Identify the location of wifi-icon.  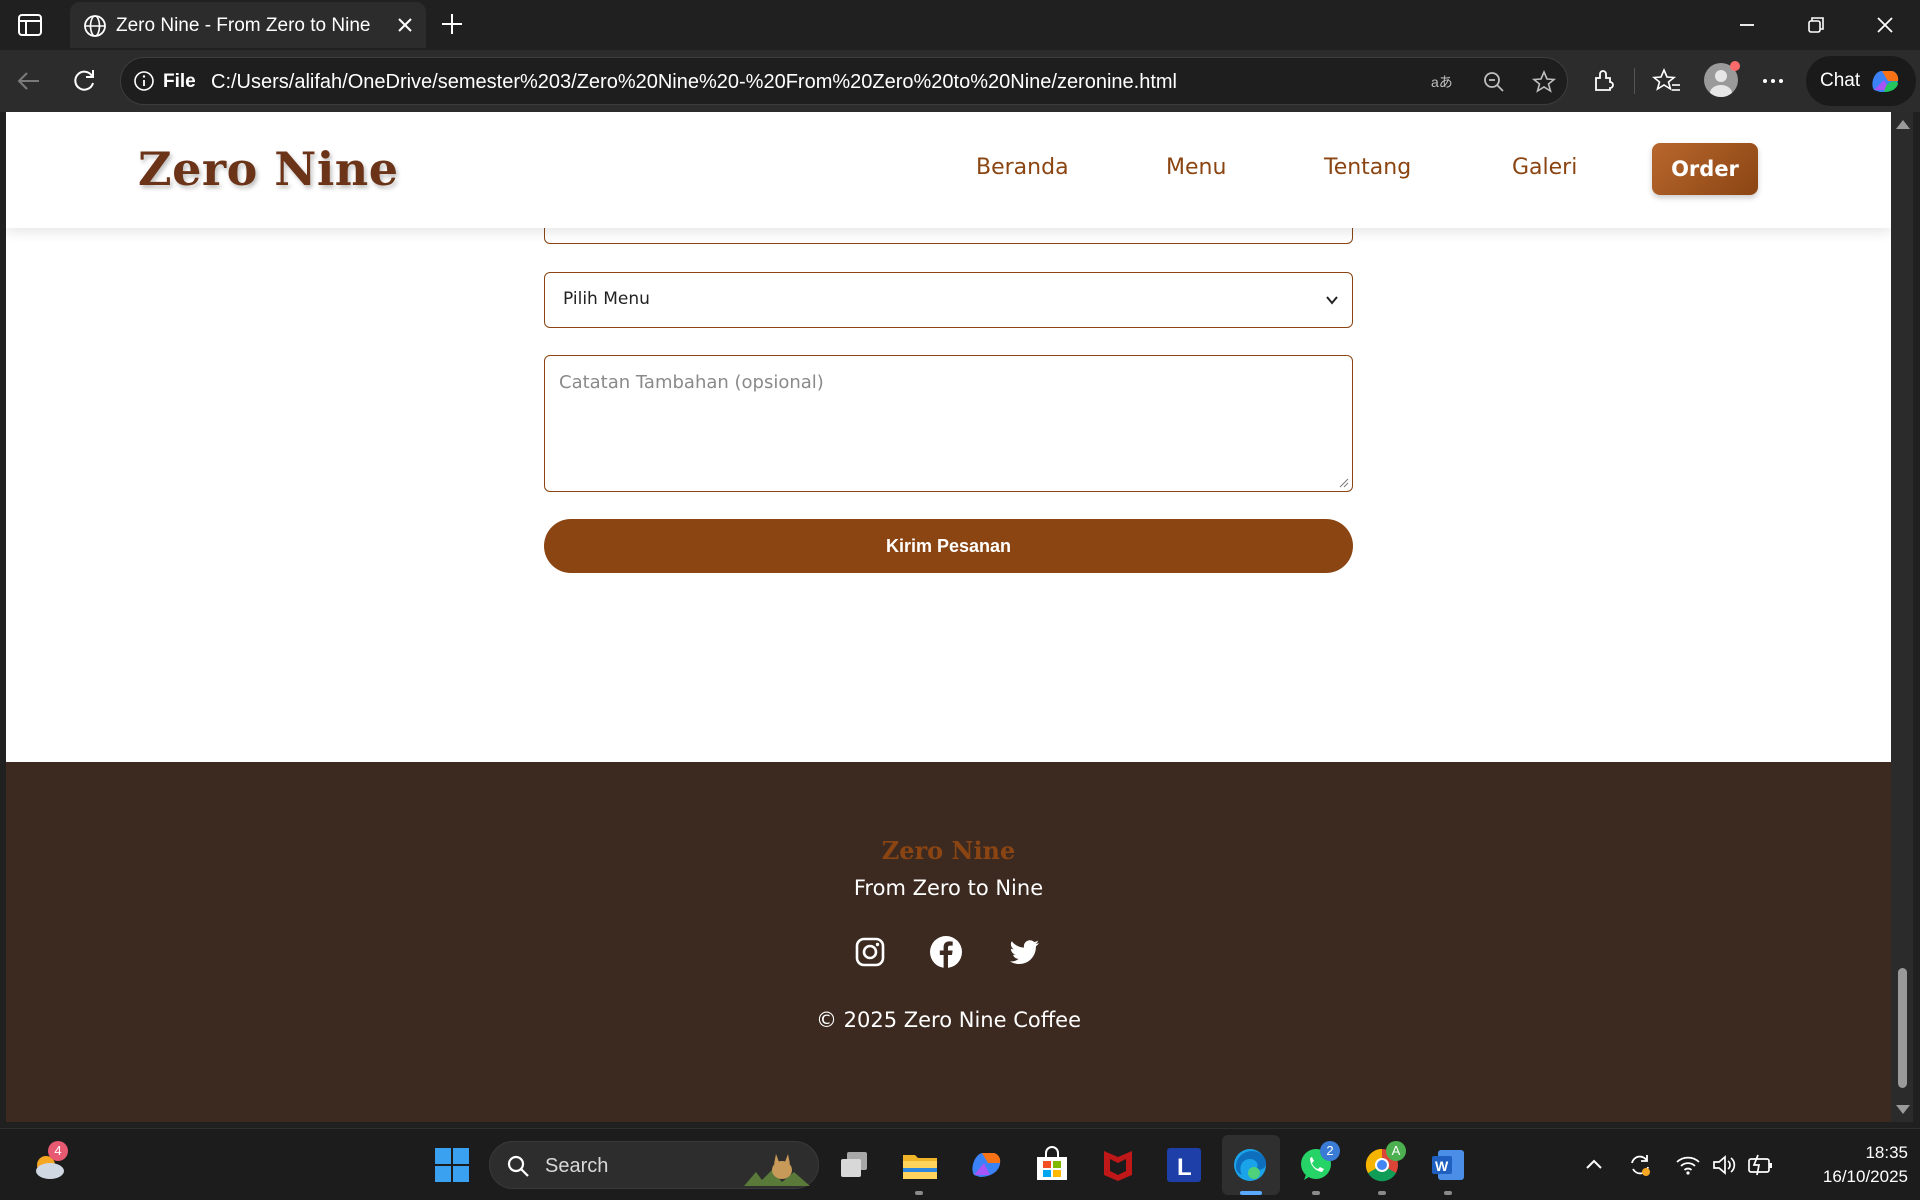
(1688, 1165).